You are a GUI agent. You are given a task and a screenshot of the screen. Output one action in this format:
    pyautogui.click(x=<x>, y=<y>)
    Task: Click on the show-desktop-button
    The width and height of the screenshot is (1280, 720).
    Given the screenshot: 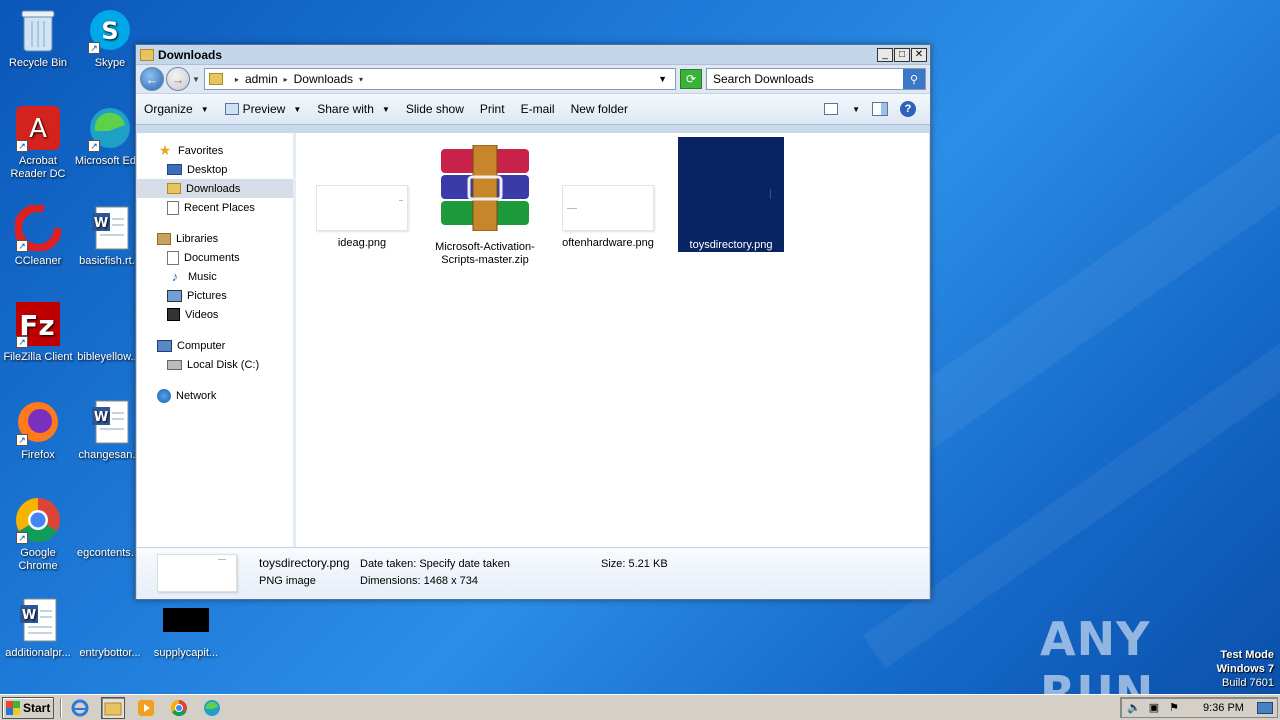 What is the action you would take?
    pyautogui.click(x=1265, y=707)
    